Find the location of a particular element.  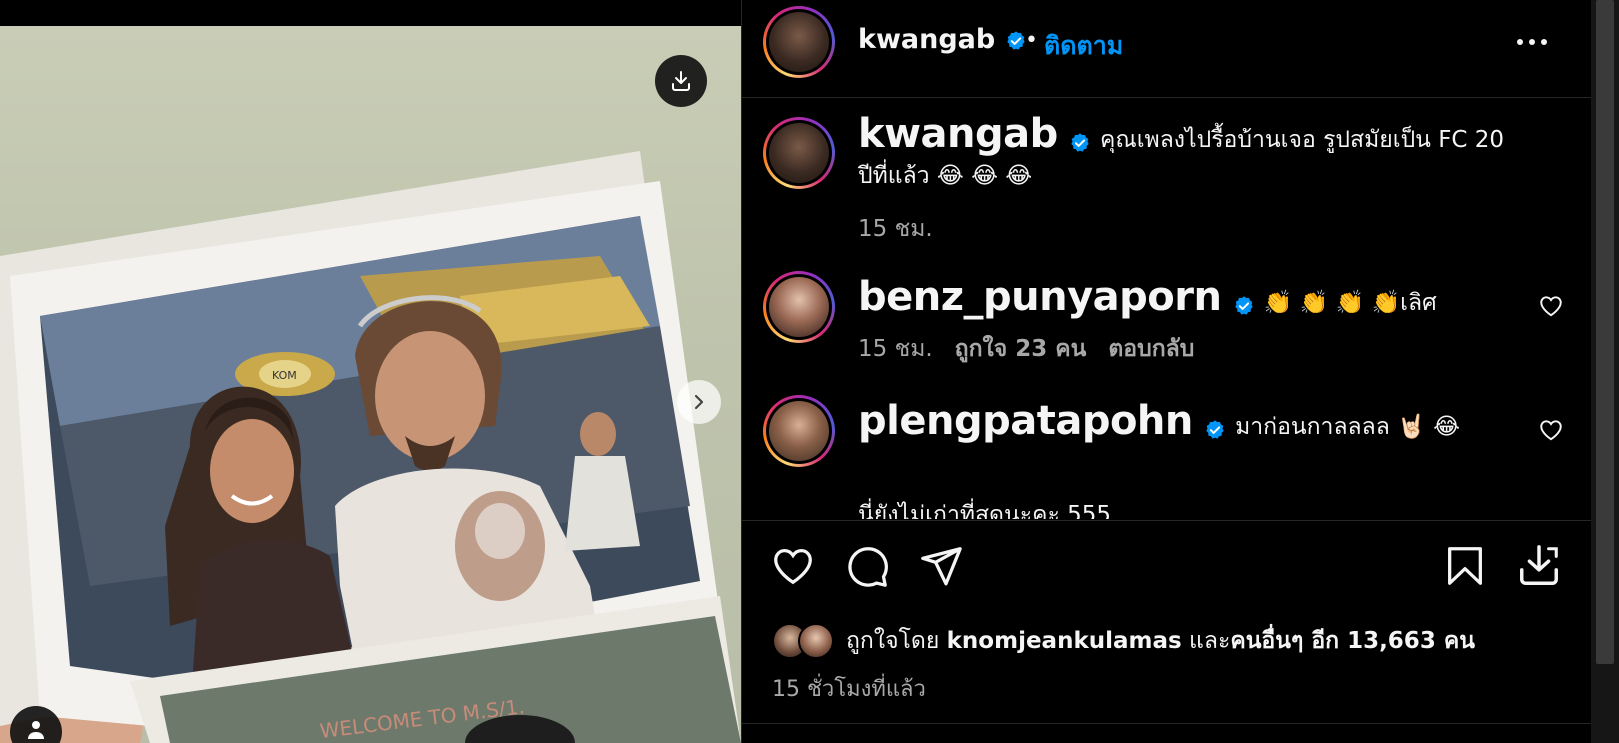

comment-icon is located at coordinates (867, 566).